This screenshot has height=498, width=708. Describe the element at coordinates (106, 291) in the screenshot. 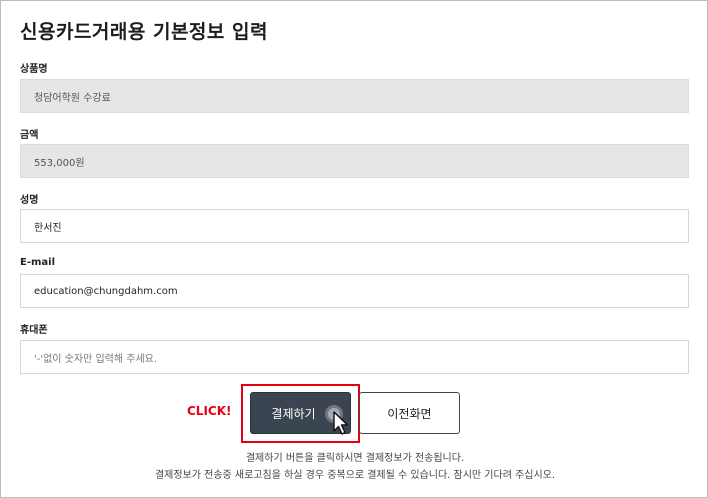

I see `email-value: education@chungdahm.com` at that location.